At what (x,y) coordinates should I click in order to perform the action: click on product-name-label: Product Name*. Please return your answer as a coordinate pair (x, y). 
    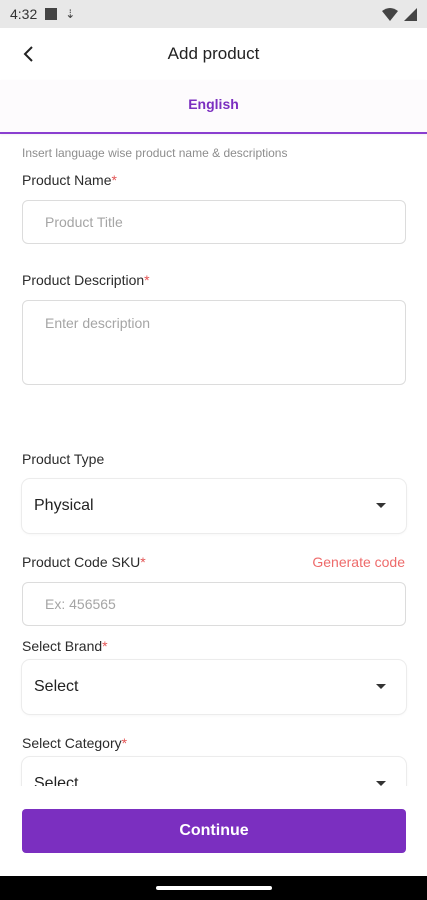
    Looking at the image, I should click on (69, 180).